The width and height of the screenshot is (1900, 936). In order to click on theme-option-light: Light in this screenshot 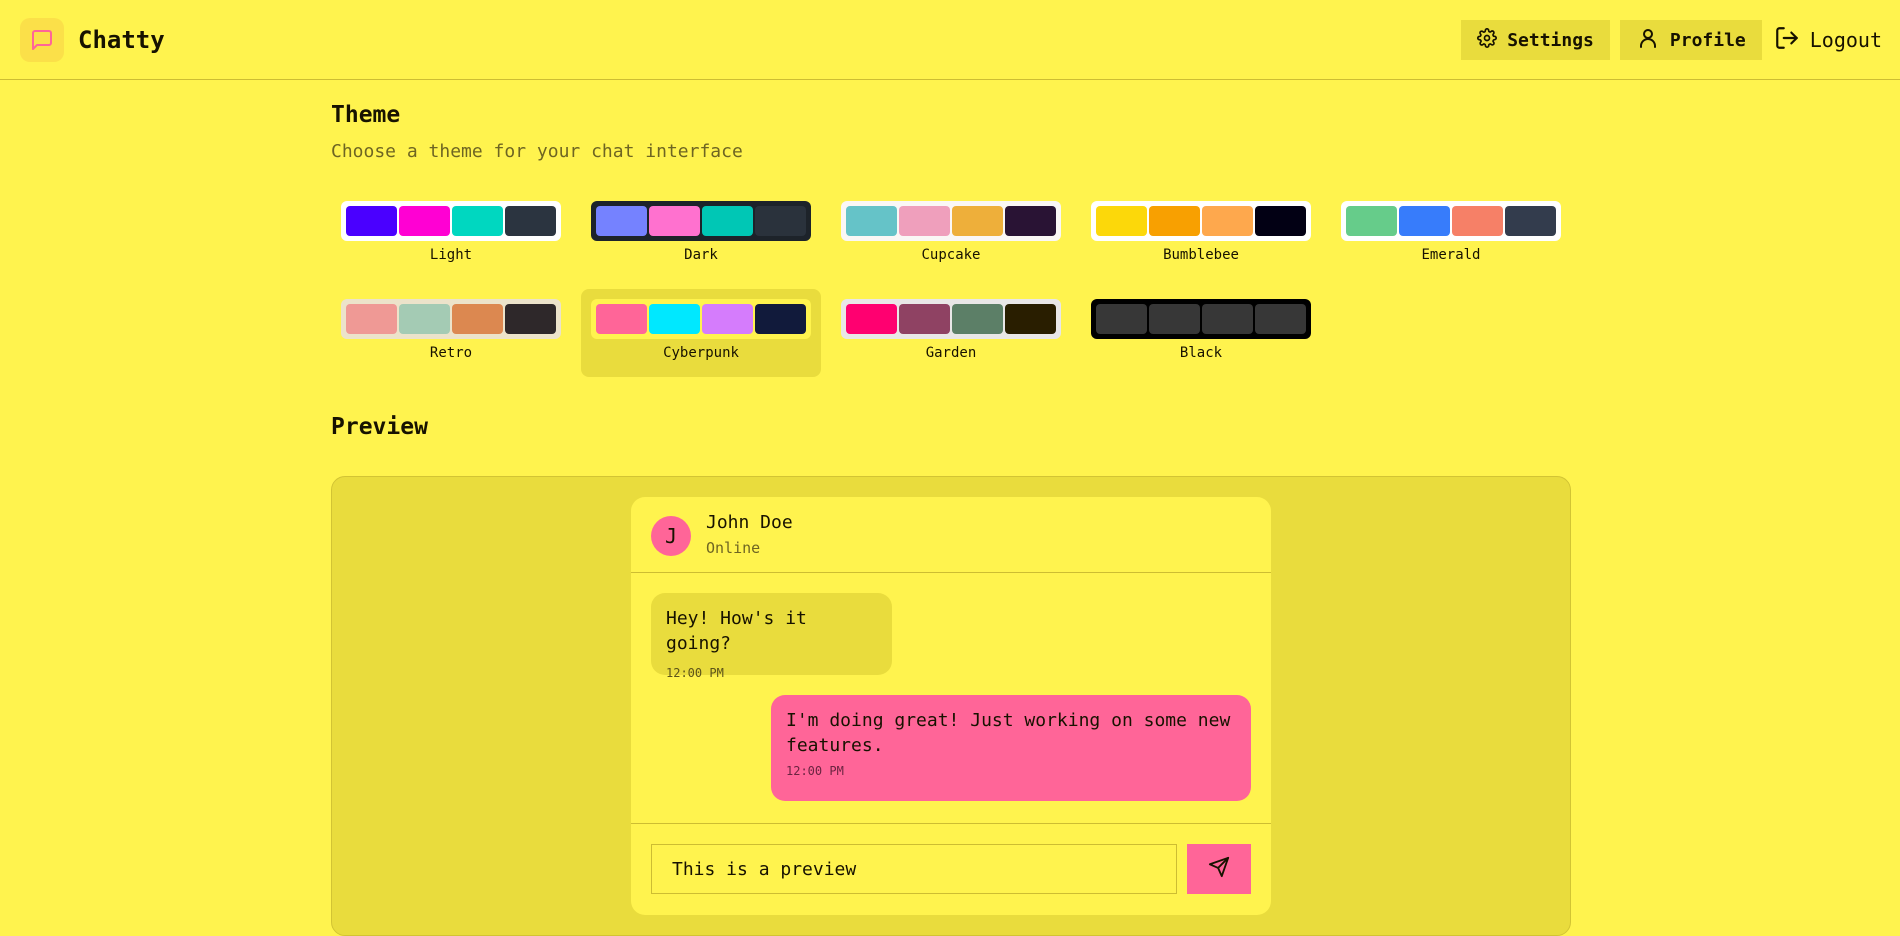, I will do `click(451, 235)`.